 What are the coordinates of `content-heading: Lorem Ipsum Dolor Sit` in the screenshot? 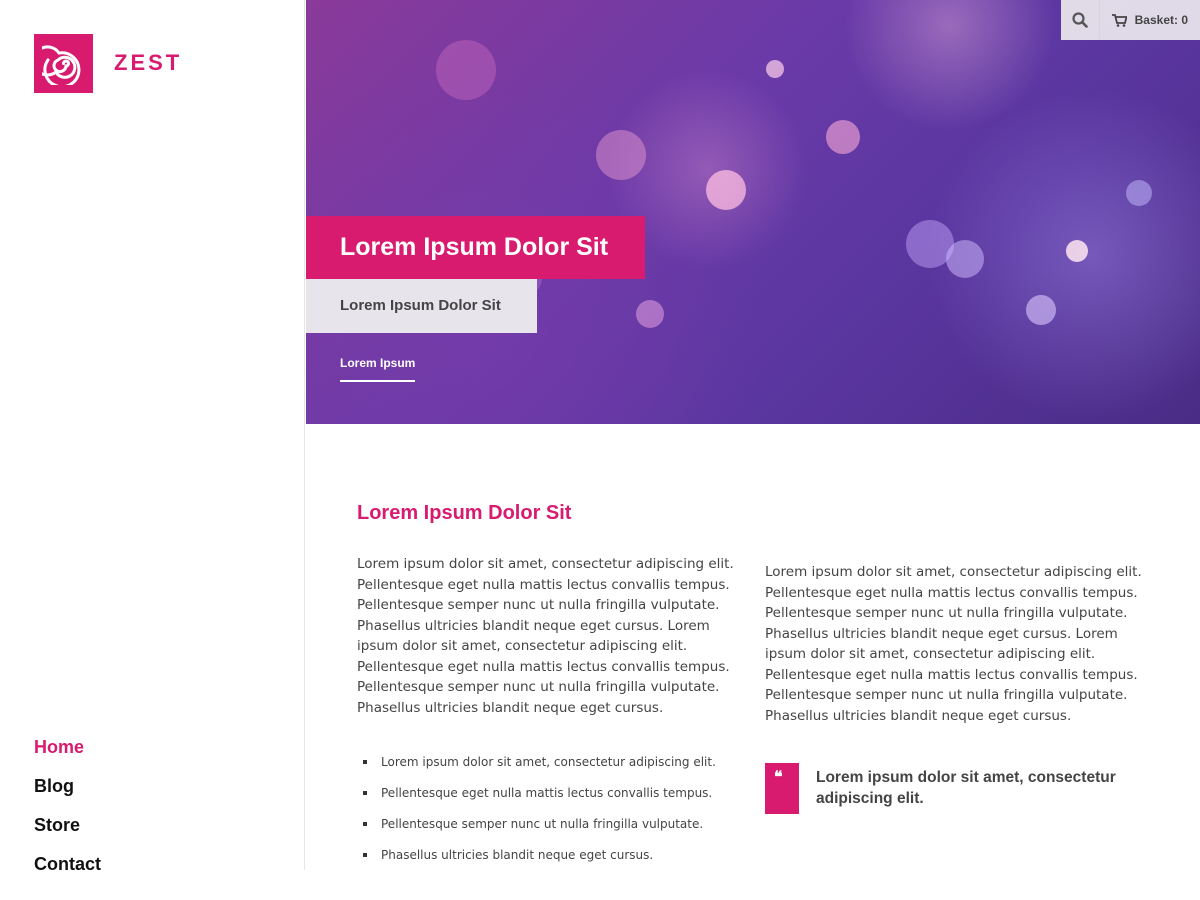 It's located at (464, 513).